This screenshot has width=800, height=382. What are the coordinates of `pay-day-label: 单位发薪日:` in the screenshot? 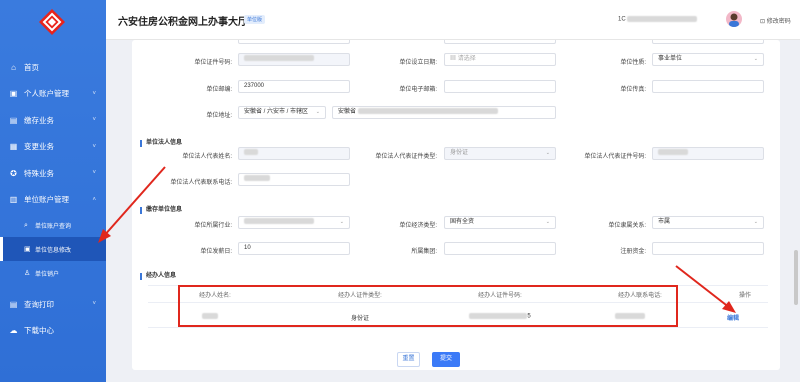 It's located at (216, 252).